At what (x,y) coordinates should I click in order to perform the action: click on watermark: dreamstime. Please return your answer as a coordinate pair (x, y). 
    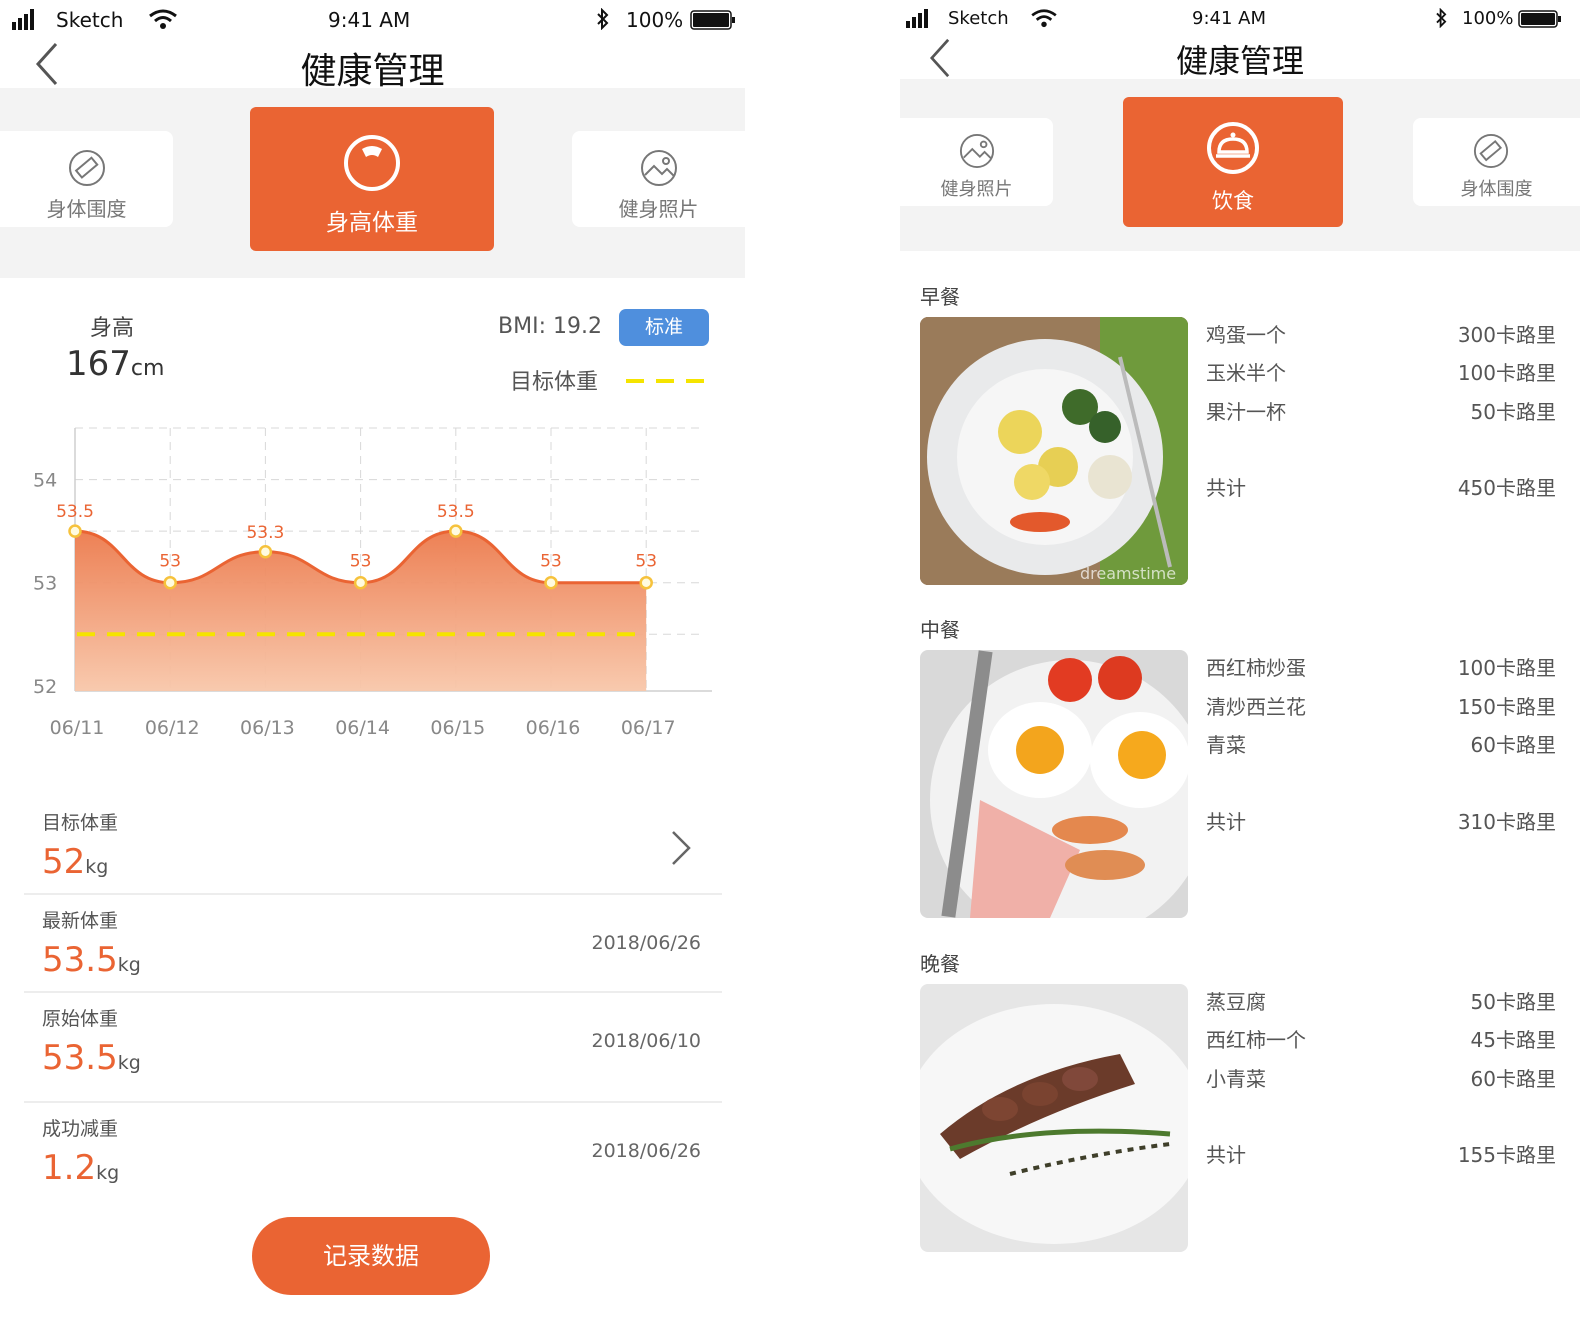
    Looking at the image, I should click on (1128, 573).